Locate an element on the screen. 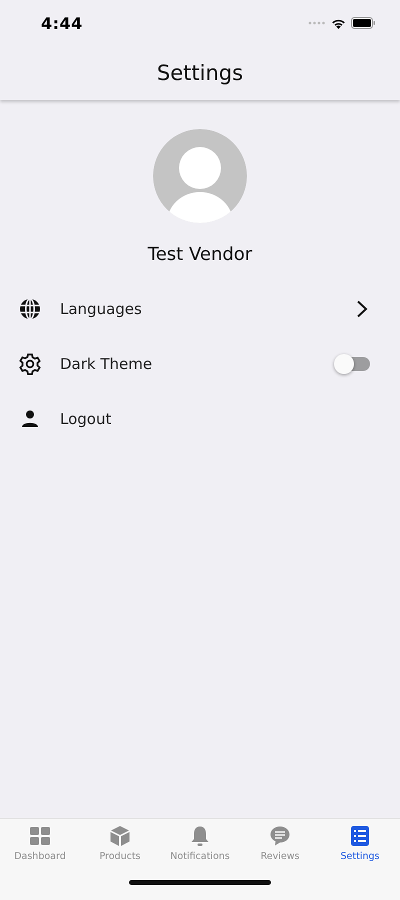 Image resolution: width=400 pixels, height=900 pixels. menu-label: Dark Theme is located at coordinates (107, 363).